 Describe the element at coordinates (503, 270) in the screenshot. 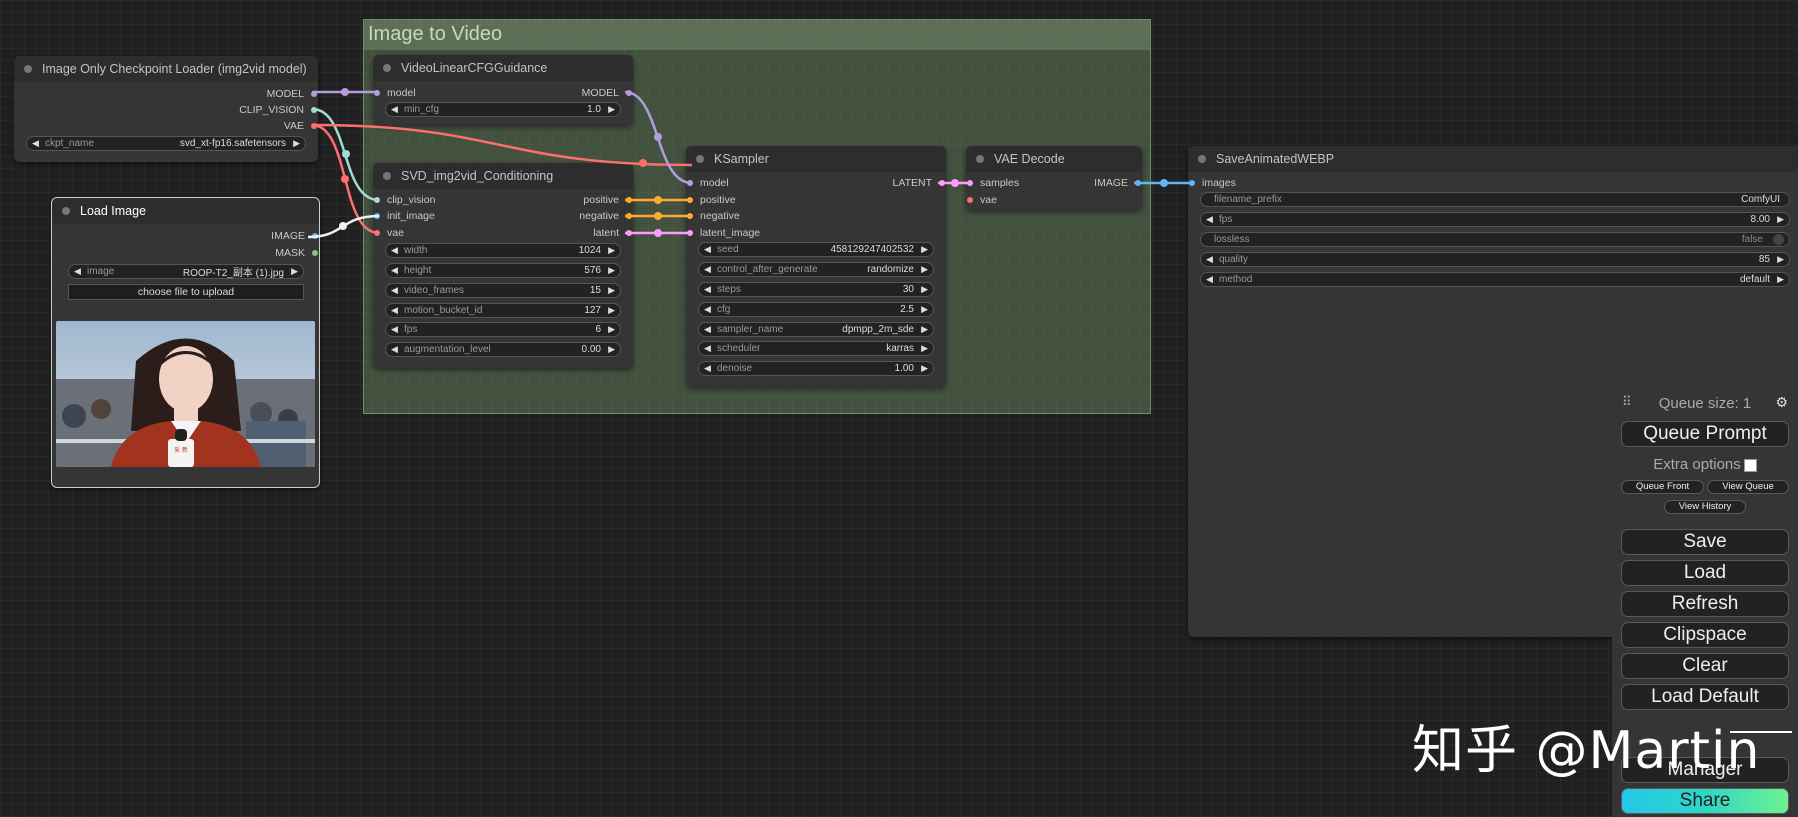

I see `widget-height: ◀ height 576 ▶` at that location.